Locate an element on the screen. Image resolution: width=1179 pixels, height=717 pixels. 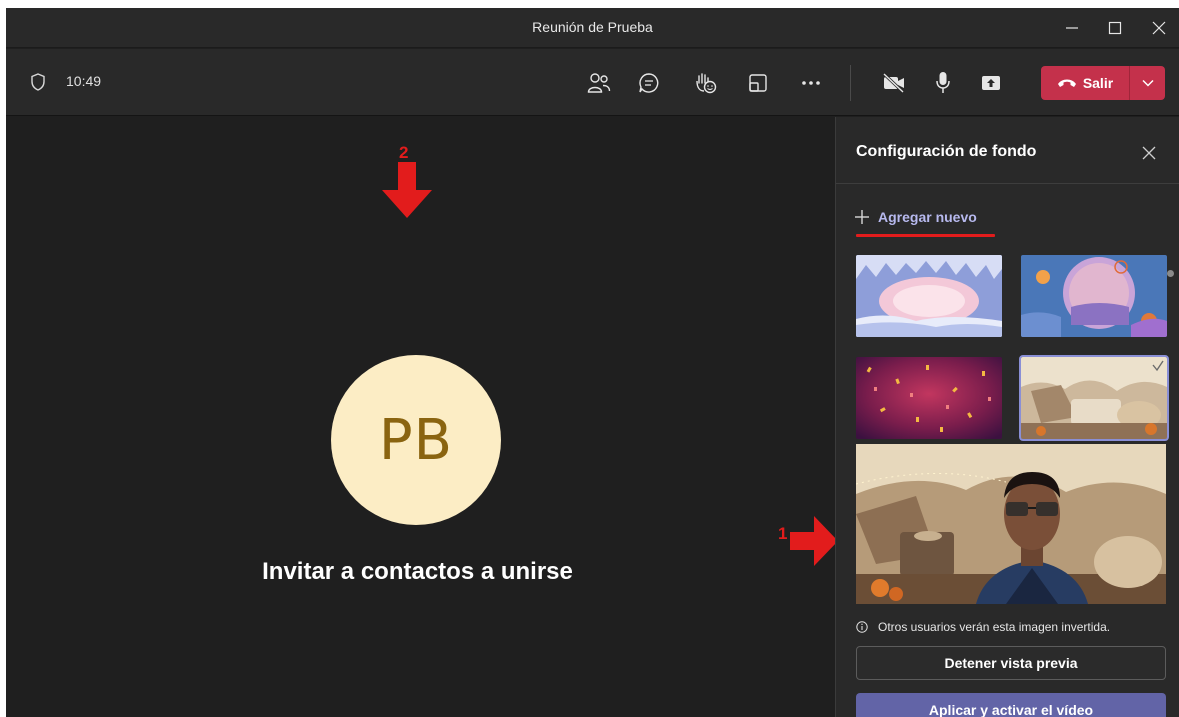
share-screen-button is located at coordinates (991, 83).